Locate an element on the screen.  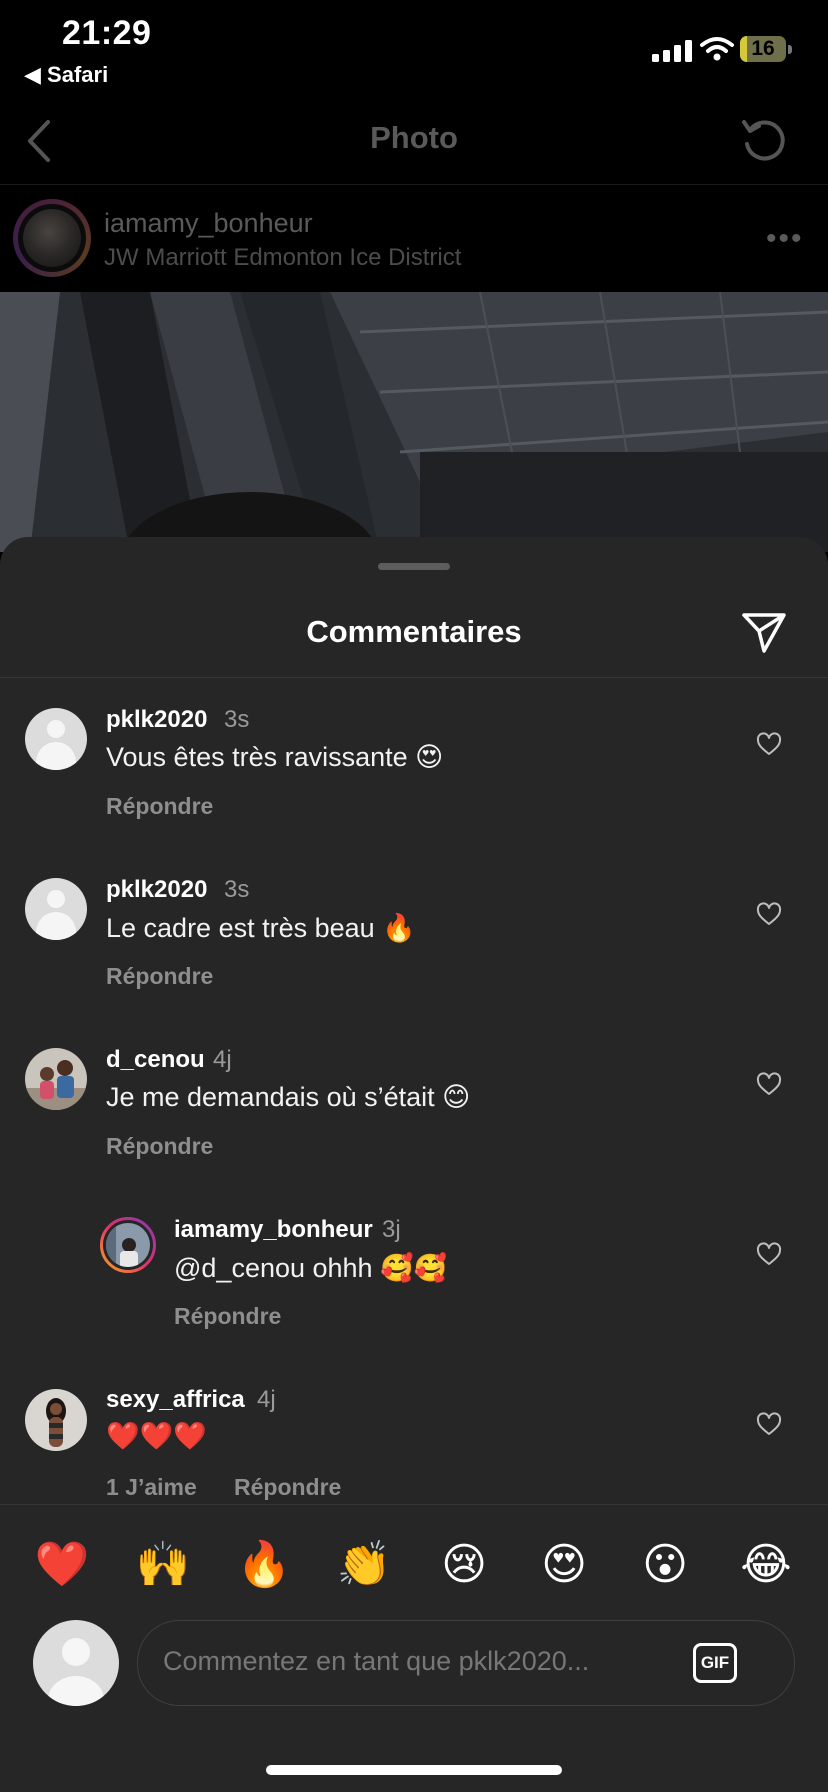
comment-like-count: 1 J’aime is located at coordinates (151, 1487).